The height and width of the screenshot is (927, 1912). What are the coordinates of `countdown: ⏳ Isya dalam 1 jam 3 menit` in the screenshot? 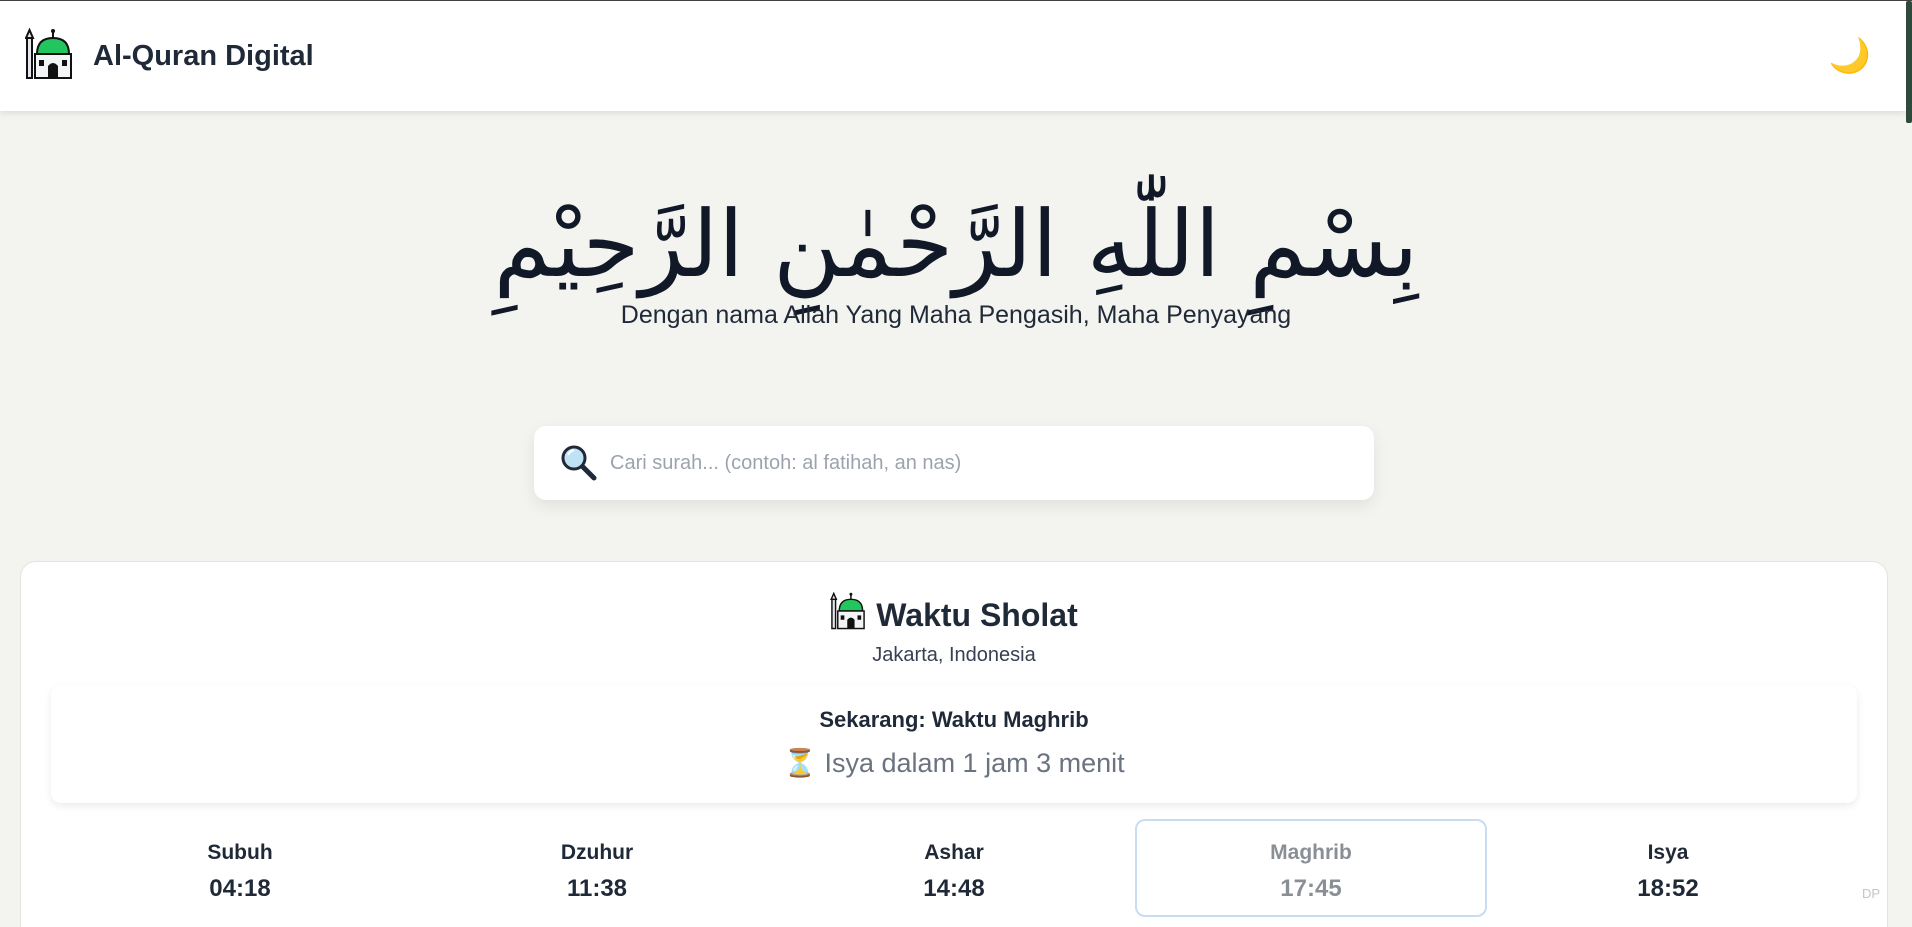 It's located at (954, 763).